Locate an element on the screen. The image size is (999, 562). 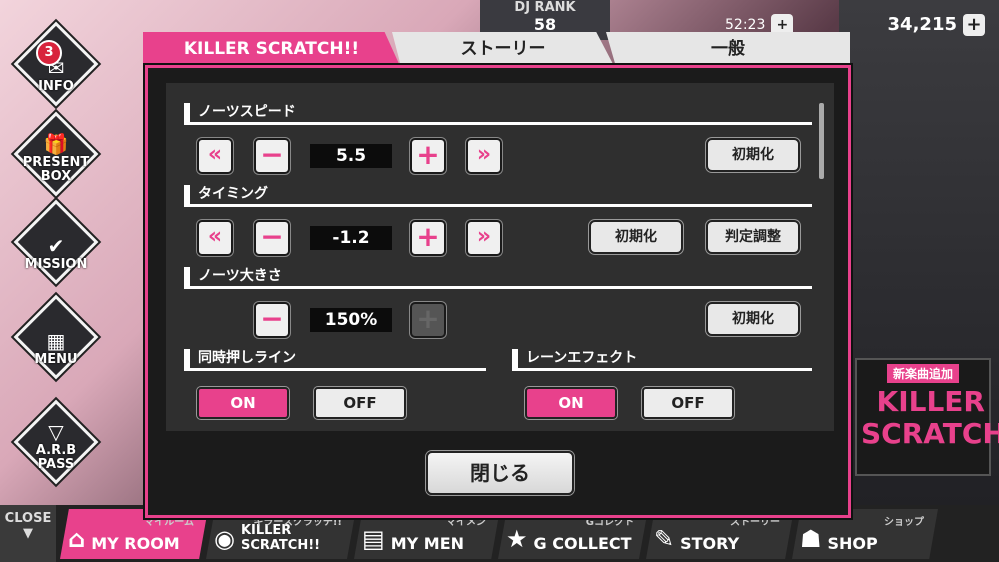
notes-speed-fast-up-button: » is located at coordinates (484, 156).